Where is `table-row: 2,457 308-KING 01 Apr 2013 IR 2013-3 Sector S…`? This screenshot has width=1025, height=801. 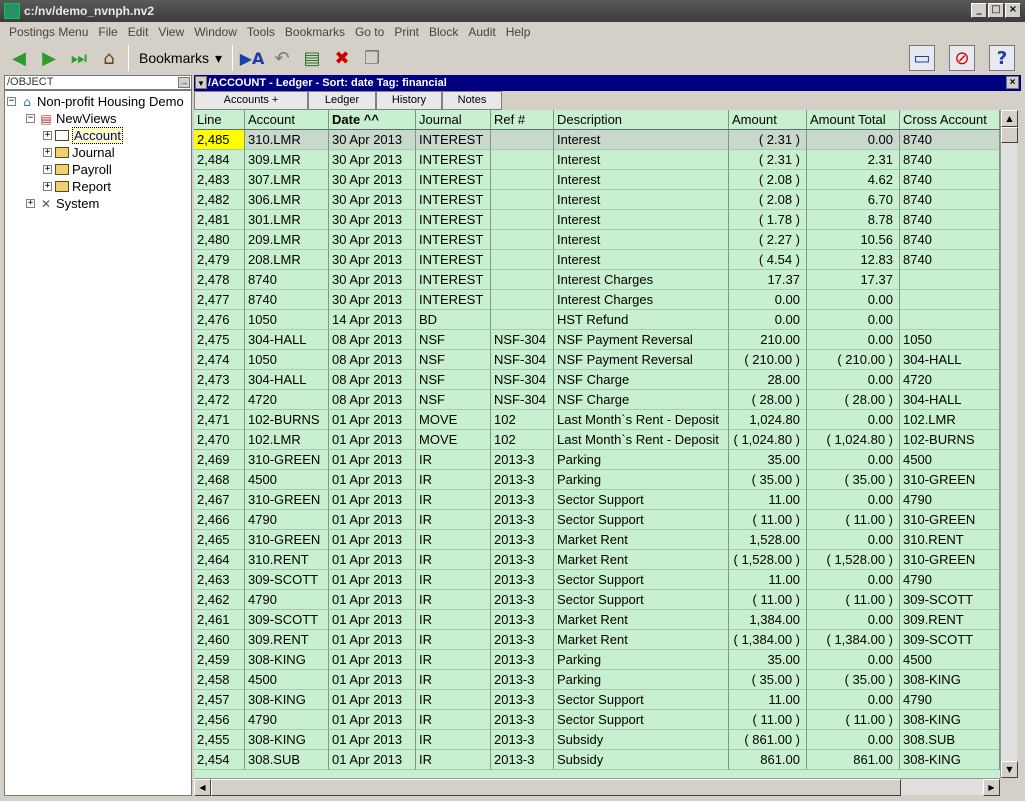 table-row: 2,457 308-KING 01 Apr 2013 IR 2013-3 Sector S… is located at coordinates (597, 700).